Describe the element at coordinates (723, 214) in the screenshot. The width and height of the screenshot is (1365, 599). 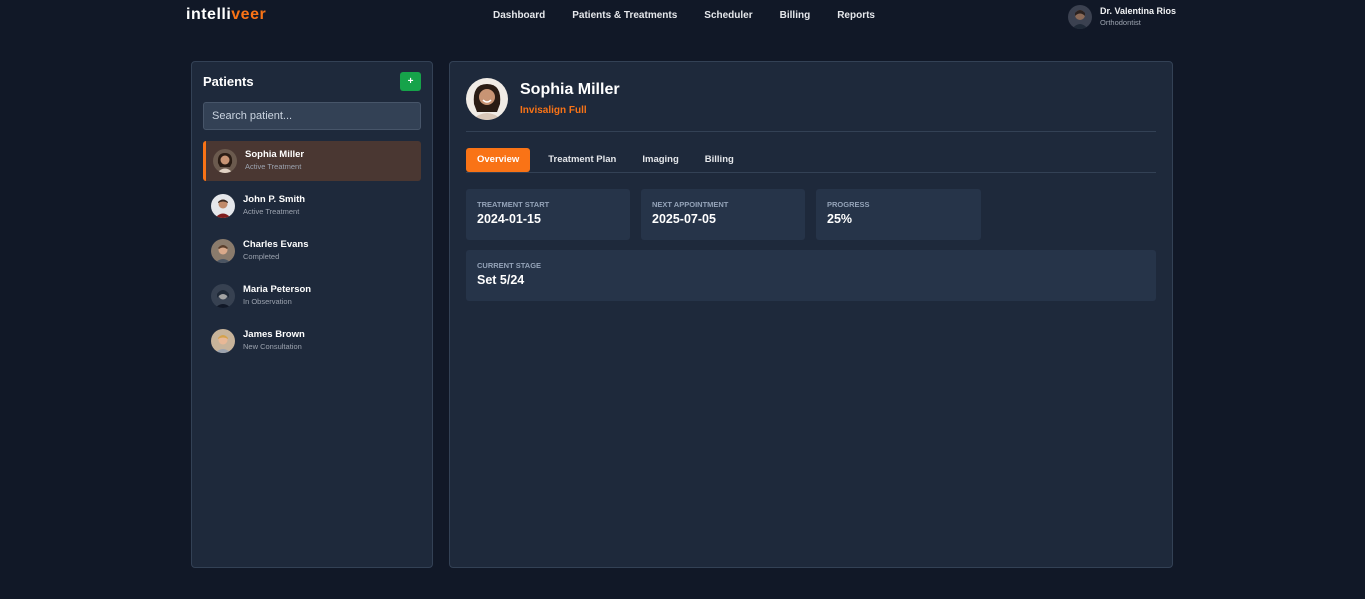
I see `next-appointment-card: NEXT APPOINTMENT 2025-07-05` at that location.